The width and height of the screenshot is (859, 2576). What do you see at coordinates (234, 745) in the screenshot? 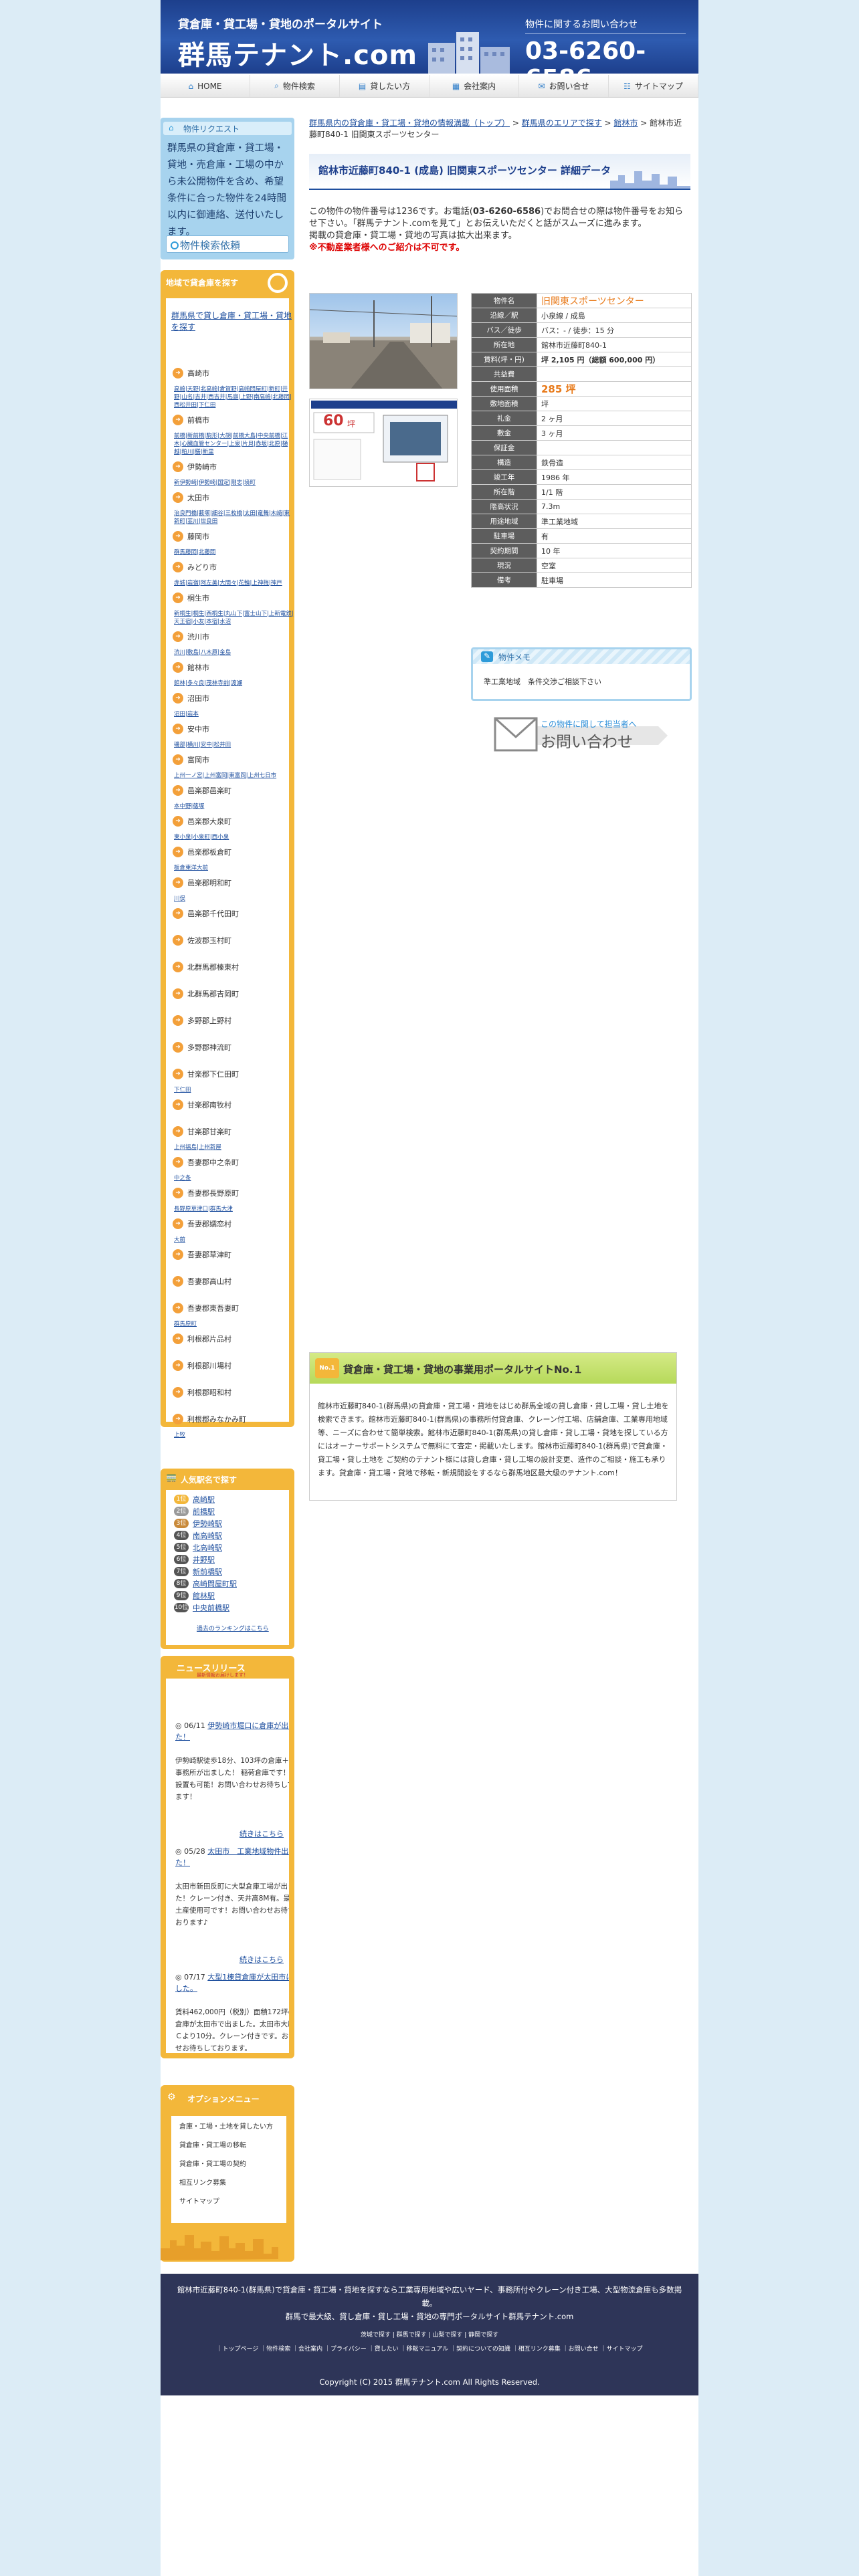
I see `station-list: 磯部|横川|安中|松井田` at bounding box center [234, 745].